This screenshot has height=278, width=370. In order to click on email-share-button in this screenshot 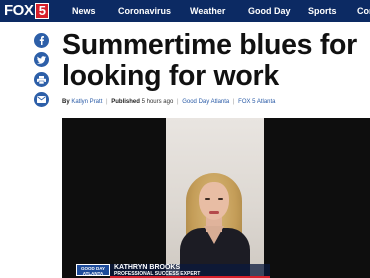, I will do `click(41, 99)`.